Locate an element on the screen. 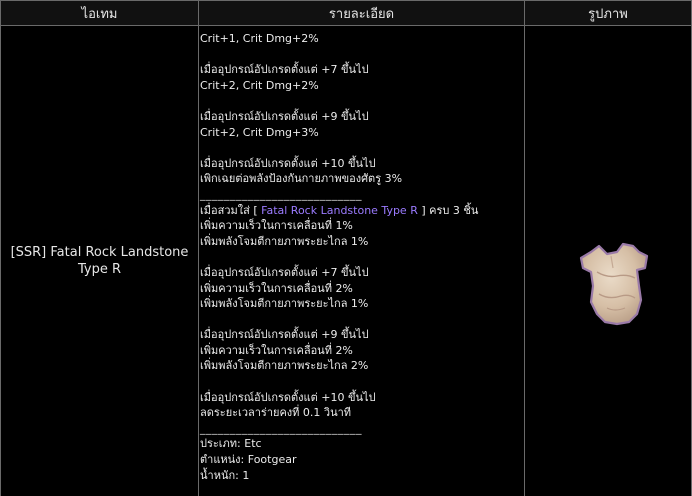  detail-line: เพิกเฉยต่อพลังป้องกันกายภาพของศัตรู 3% is located at coordinates (301, 179).